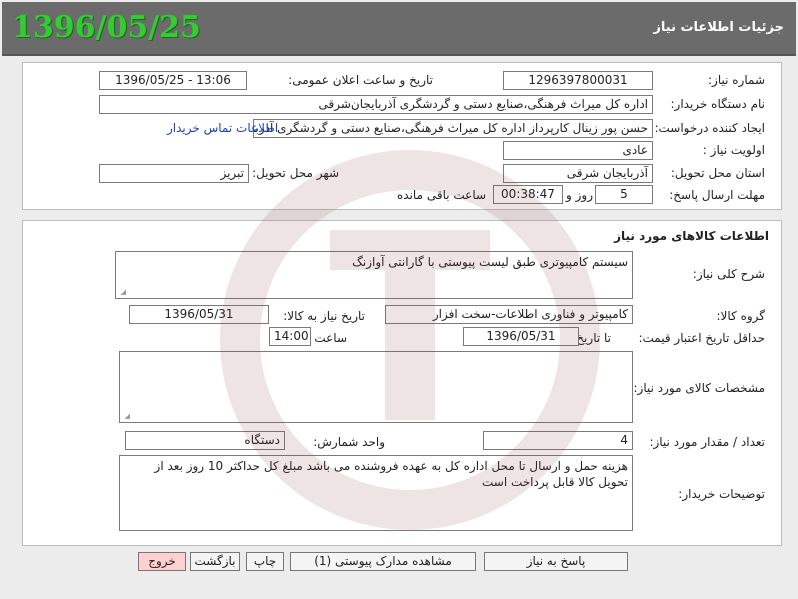 Image resolution: width=798 pixels, height=599 pixels. What do you see at coordinates (718, 27) in the screenshot?
I see `page-title: جزئیات اطلاعات نیاز` at bounding box center [718, 27].